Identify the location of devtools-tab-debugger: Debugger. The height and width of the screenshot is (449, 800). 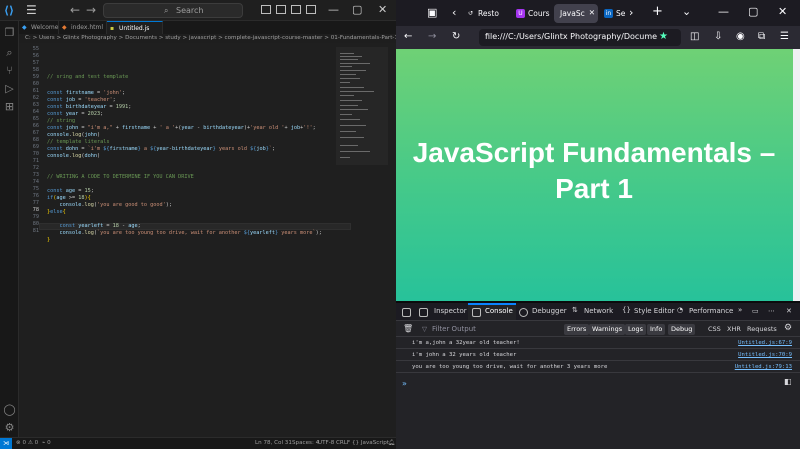
(549, 311).